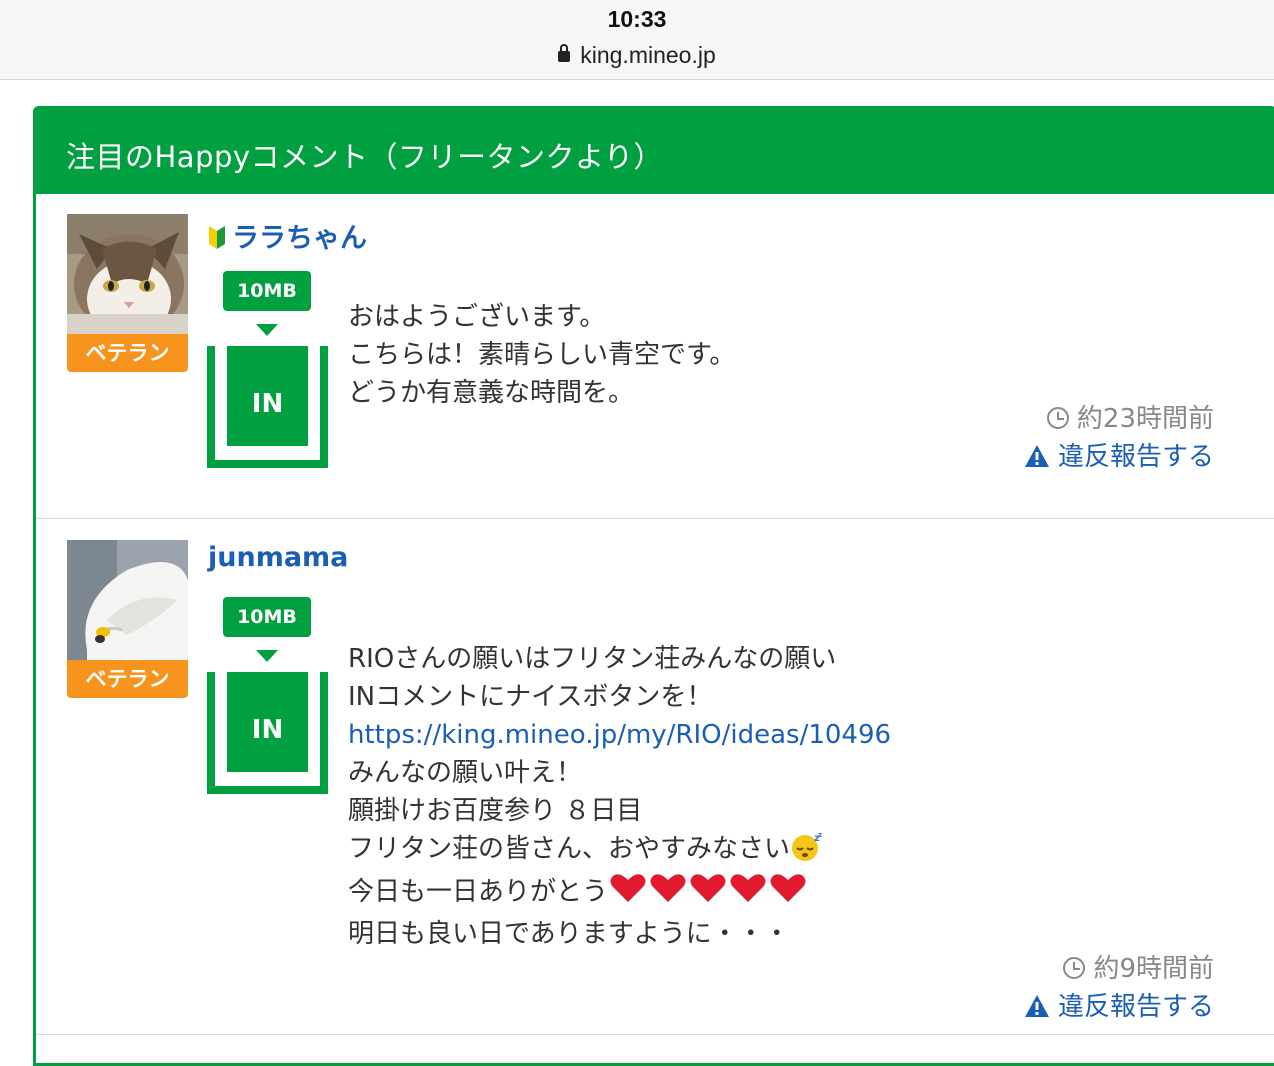 The height and width of the screenshot is (1066, 1274). I want to click on comment-line: みんなの願い叶え！, so click(465, 773).